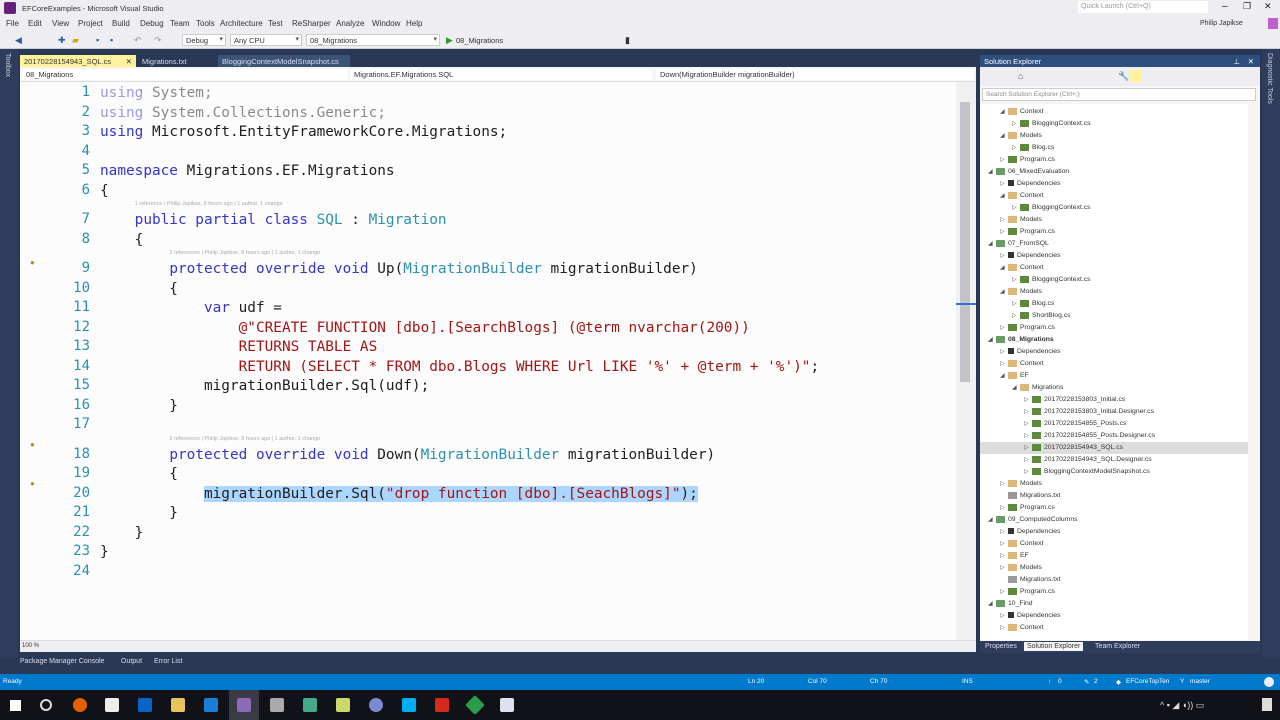  I want to click on store-icon, so click(112, 705).